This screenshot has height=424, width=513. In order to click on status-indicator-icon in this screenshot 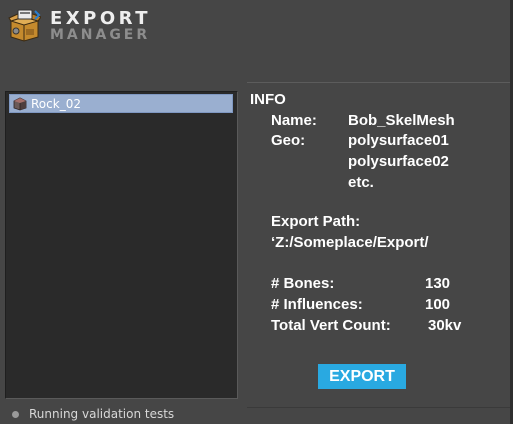, I will do `click(15, 414)`.